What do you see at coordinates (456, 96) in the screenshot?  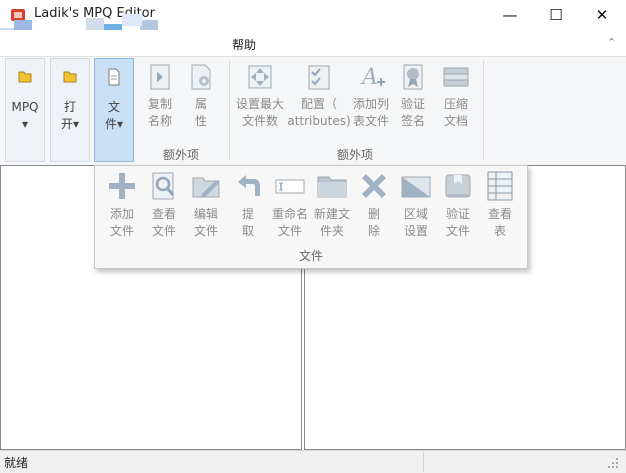 I see `compact-archive-button: 压缩 文档` at bounding box center [456, 96].